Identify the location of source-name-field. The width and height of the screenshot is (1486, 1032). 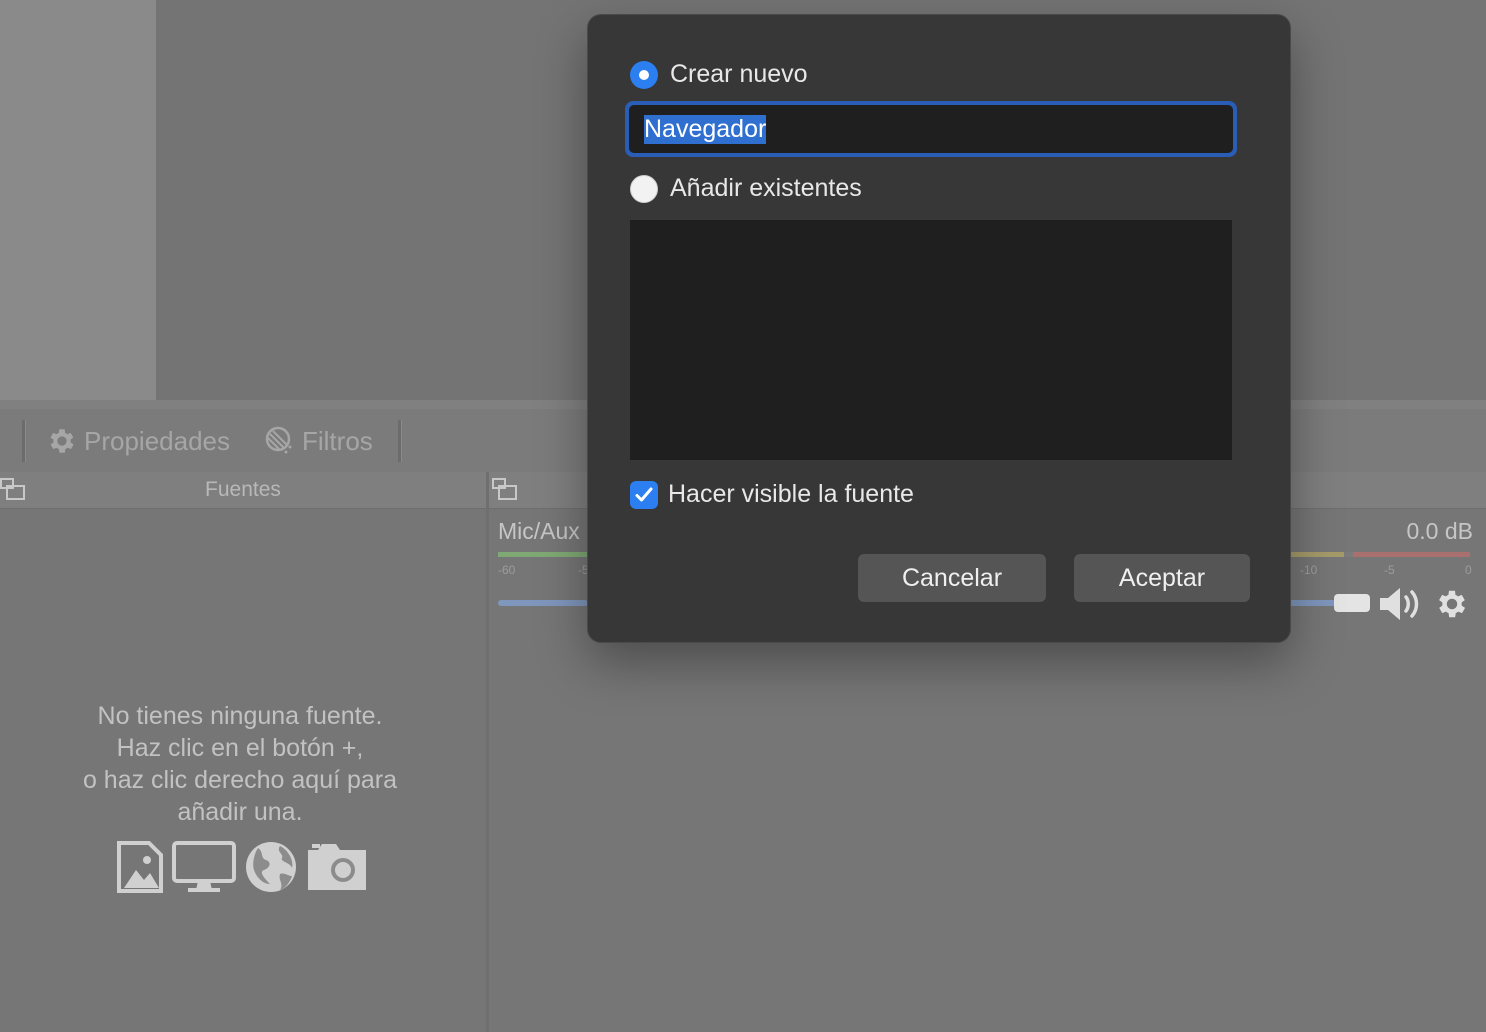
(931, 129).